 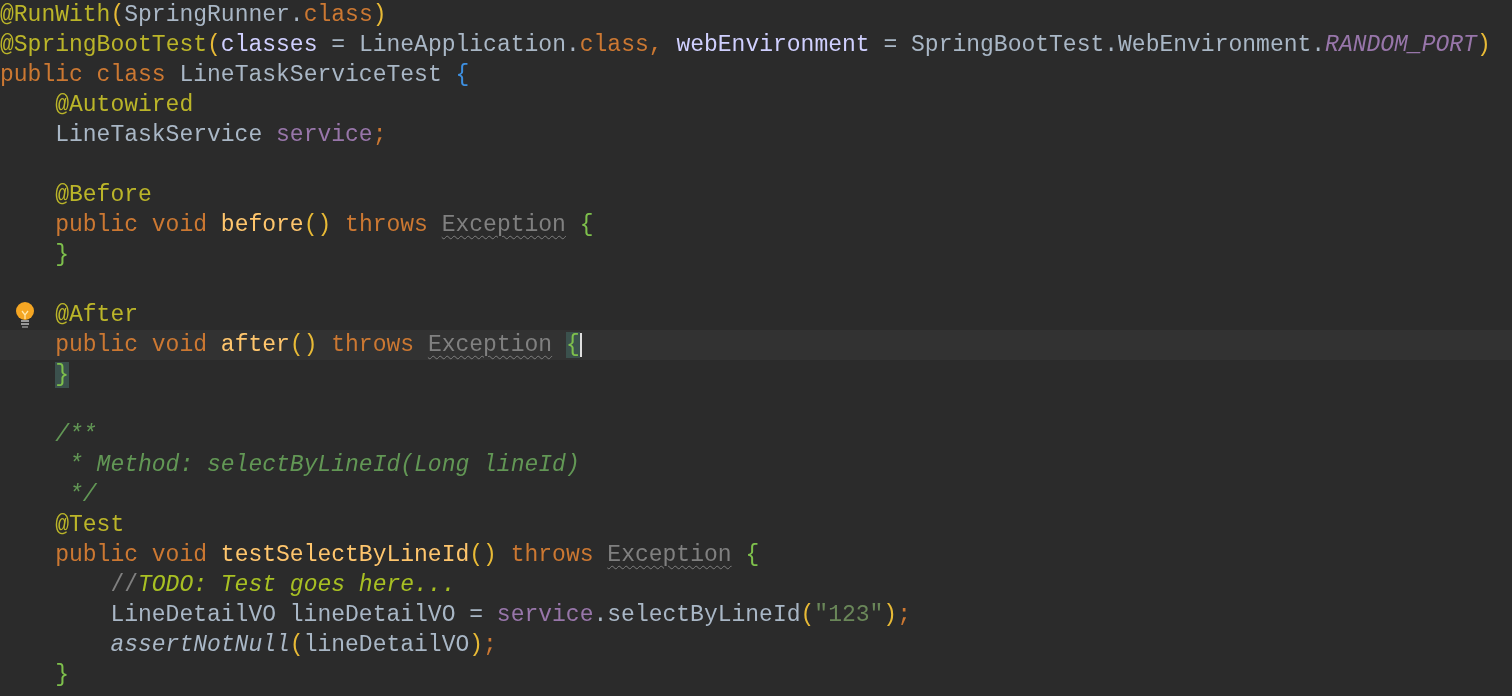 I want to click on code-line: @After, so click(x=96, y=315).